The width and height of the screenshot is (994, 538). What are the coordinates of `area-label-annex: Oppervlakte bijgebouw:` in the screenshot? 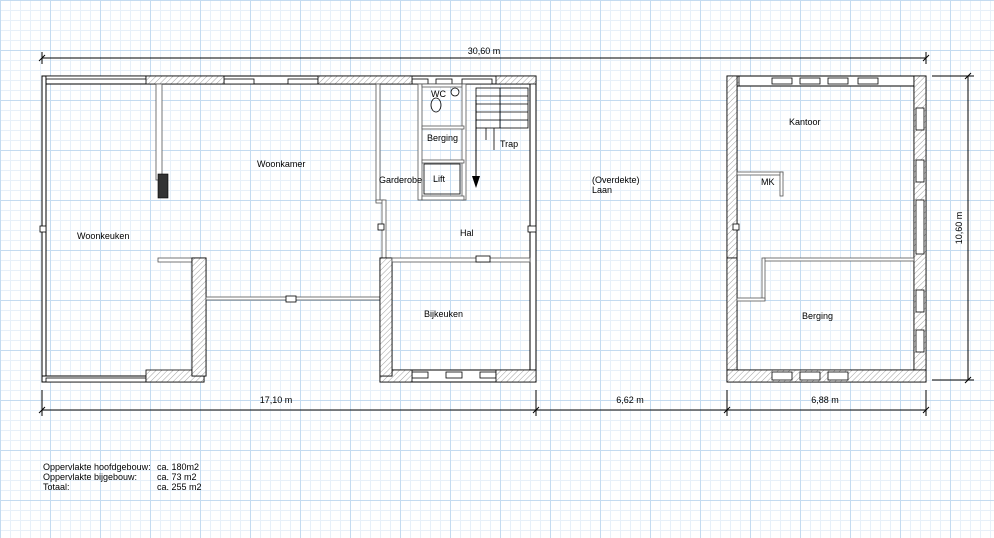 It's located at (90, 477).